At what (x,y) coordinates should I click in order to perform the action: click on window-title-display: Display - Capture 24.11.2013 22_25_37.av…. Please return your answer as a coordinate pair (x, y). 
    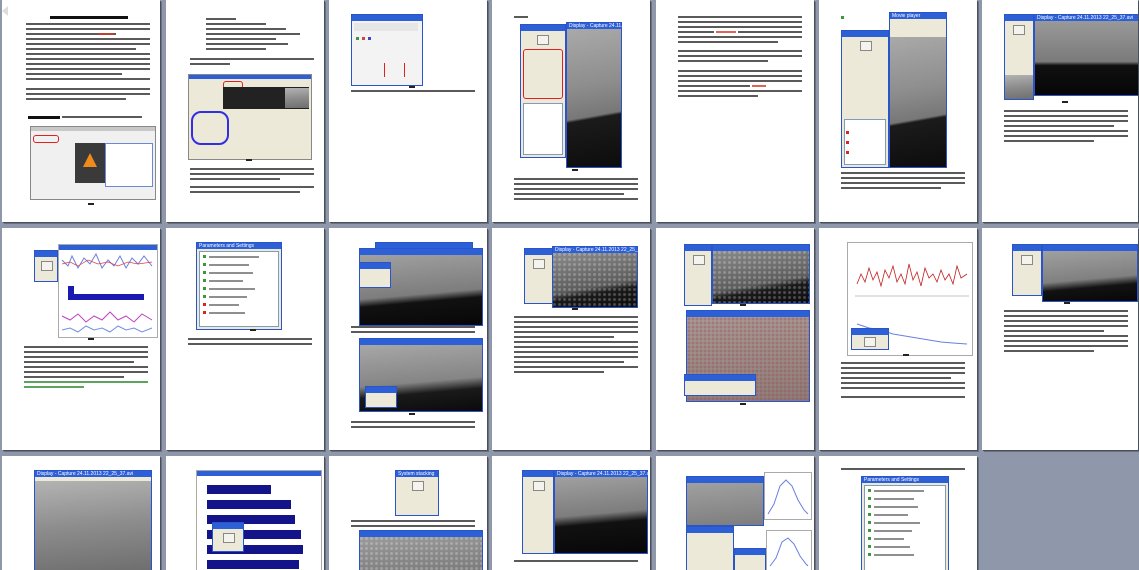
    Looking at the image, I should click on (85, 474).